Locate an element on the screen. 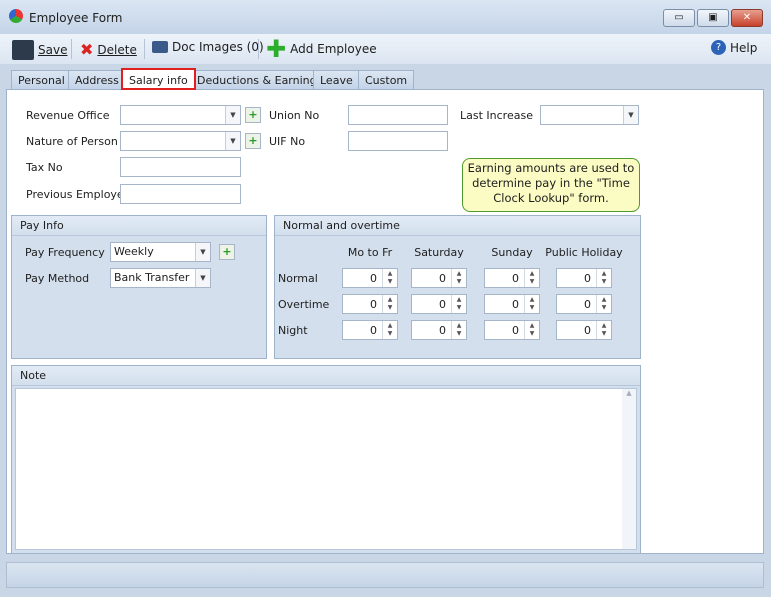 The width and height of the screenshot is (771, 597). pay-frequency-select: Weekly ▼ is located at coordinates (160, 252).